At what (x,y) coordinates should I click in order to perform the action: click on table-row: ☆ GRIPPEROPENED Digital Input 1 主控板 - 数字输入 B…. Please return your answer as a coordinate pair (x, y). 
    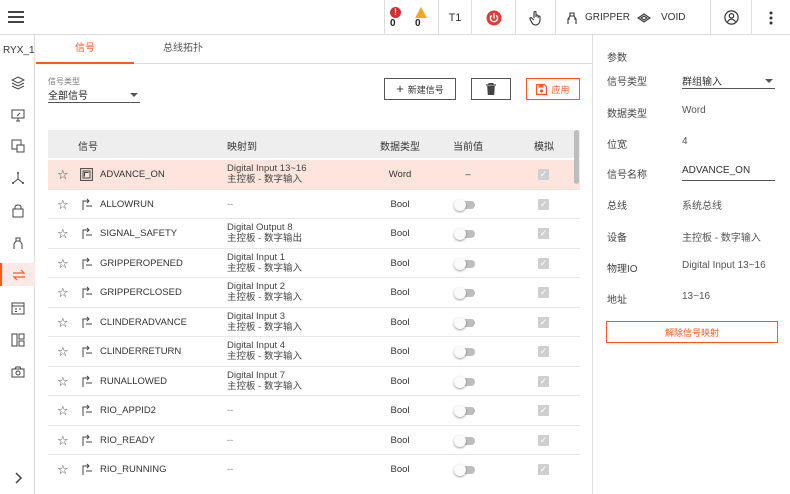
    Looking at the image, I should click on (314, 263).